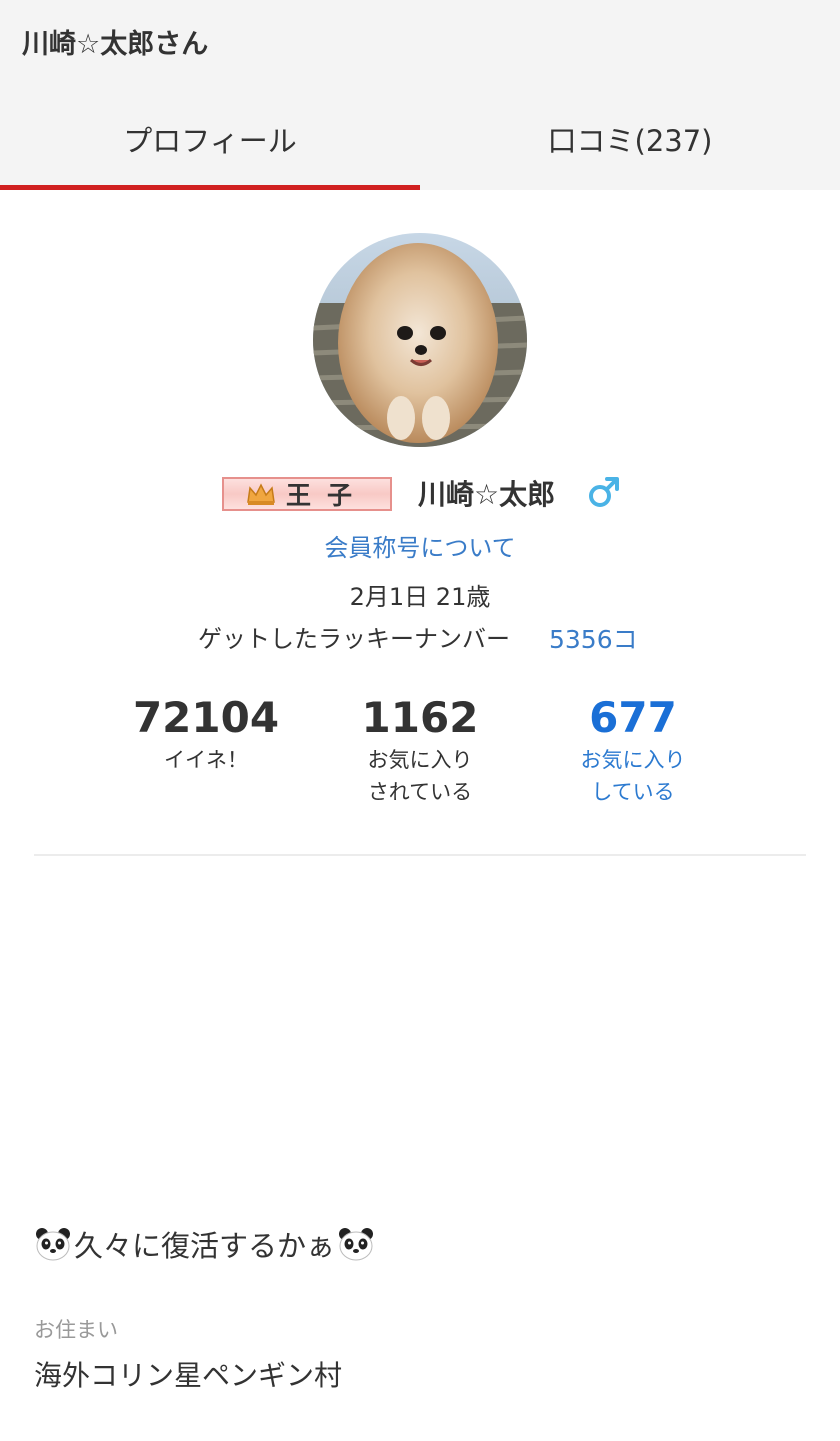  I want to click on stat-favorited-value: 1162, so click(420, 717).